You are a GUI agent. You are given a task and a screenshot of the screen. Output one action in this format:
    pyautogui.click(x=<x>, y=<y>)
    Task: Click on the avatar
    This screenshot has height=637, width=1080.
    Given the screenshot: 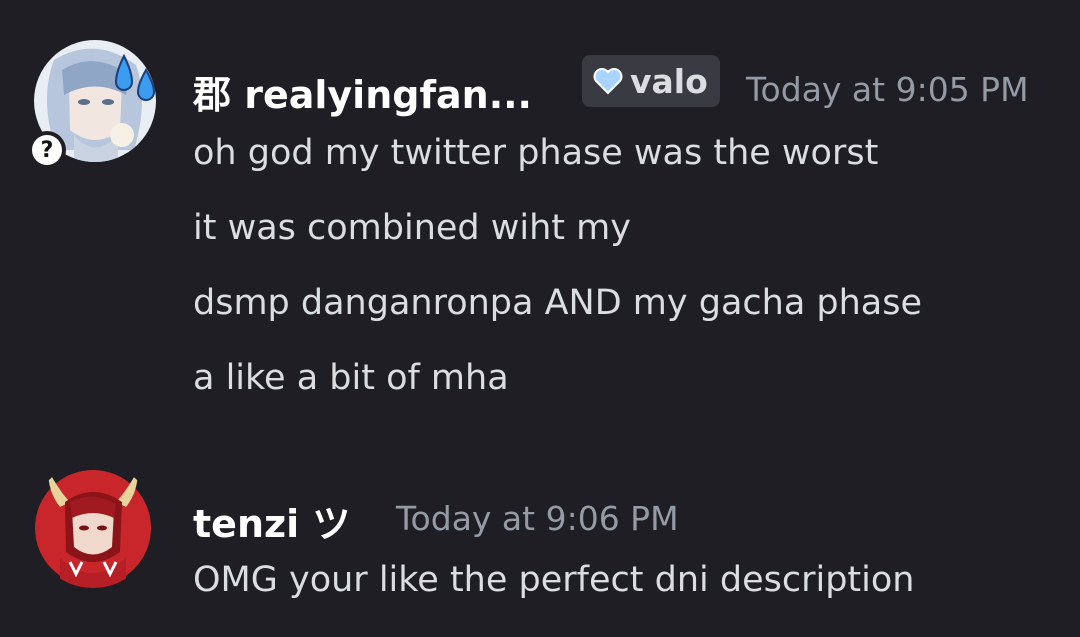 What is the action you would take?
    pyautogui.click(x=93, y=525)
    